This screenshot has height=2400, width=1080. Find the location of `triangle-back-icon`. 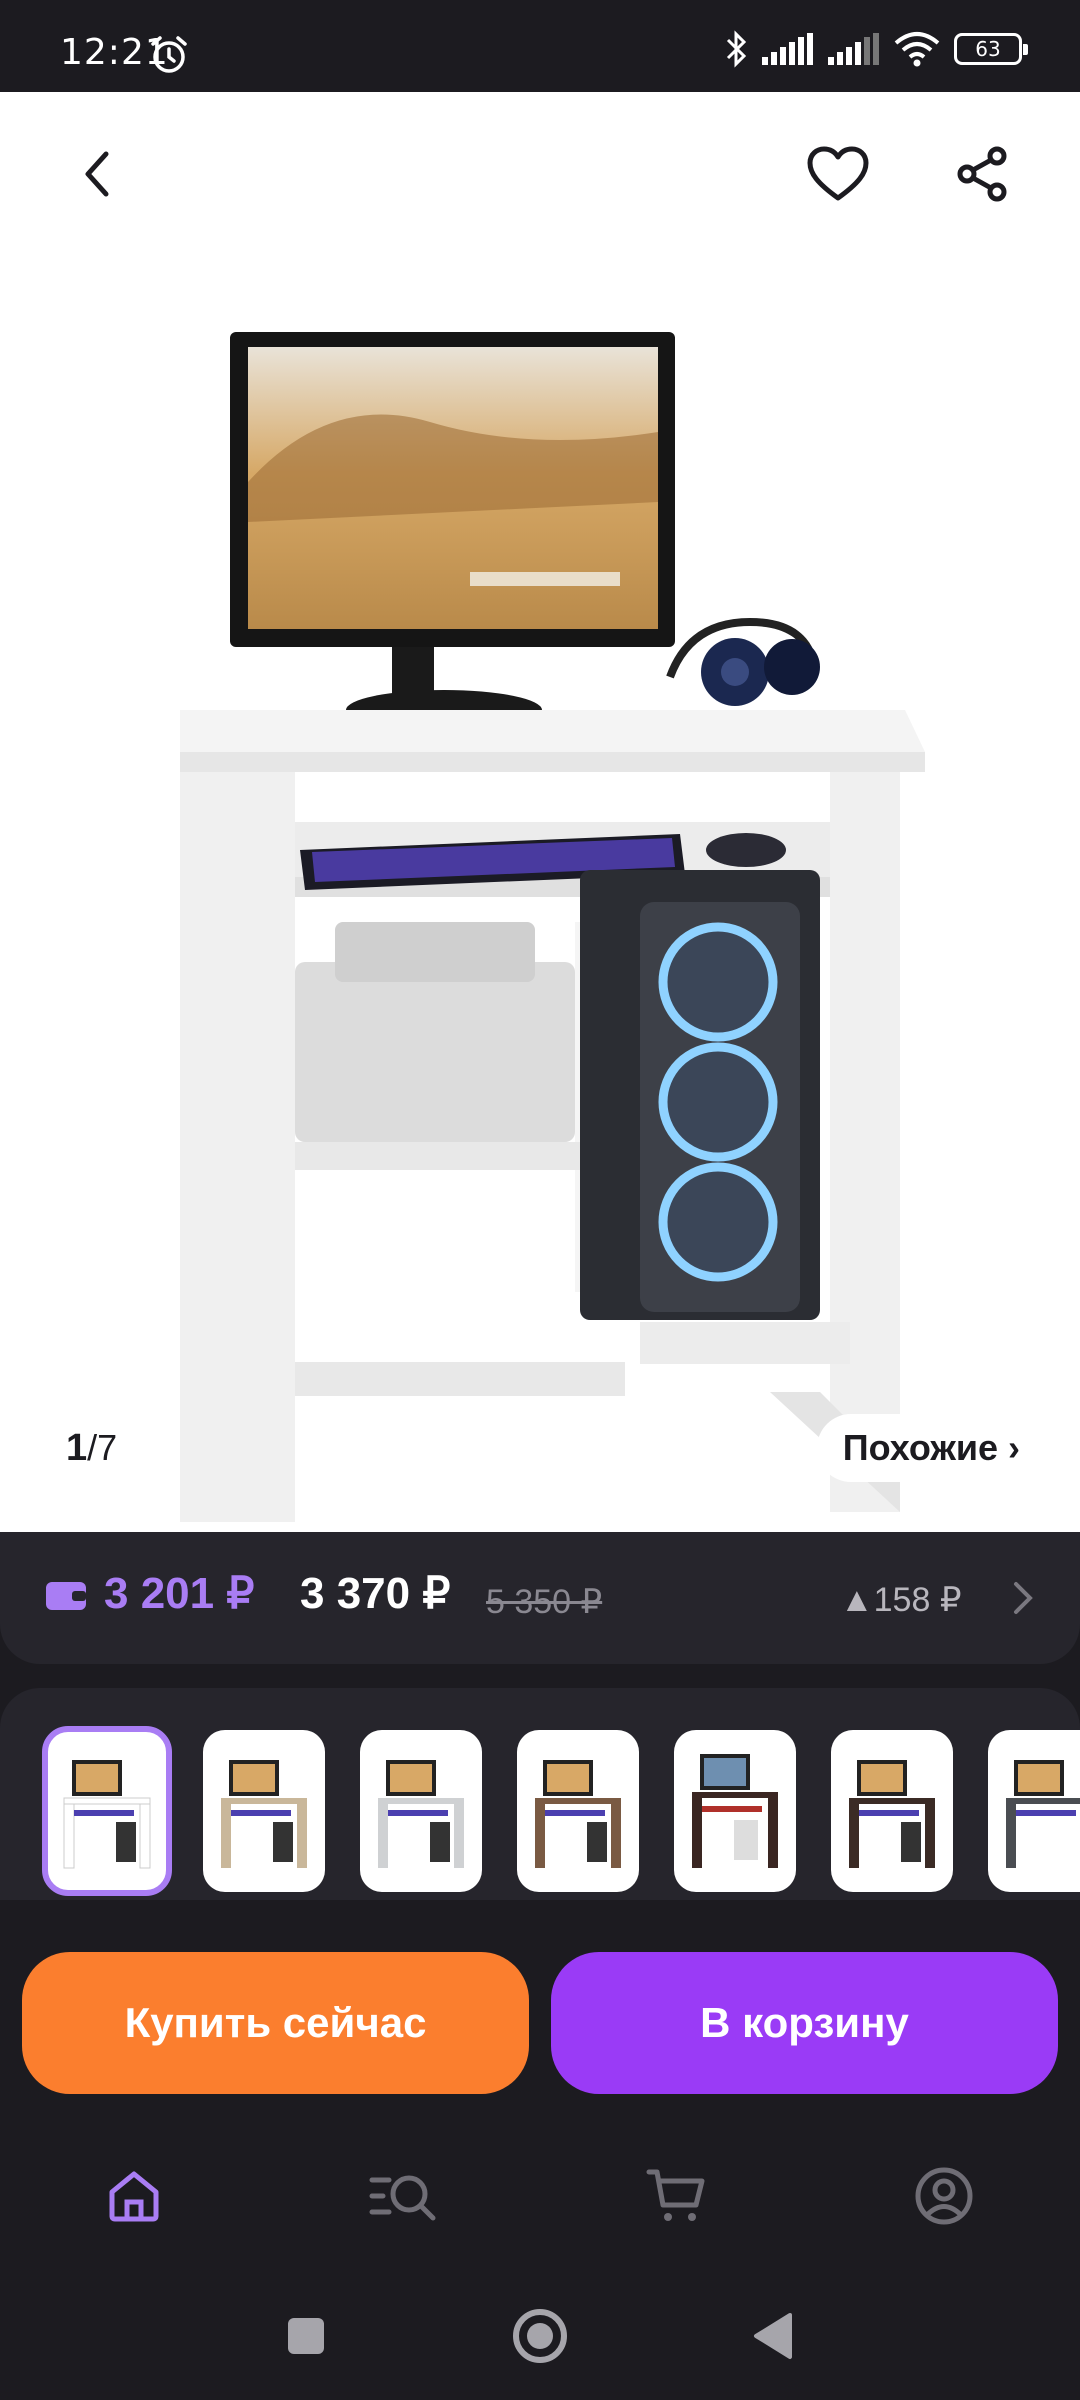

triangle-back-icon is located at coordinates (773, 2336).